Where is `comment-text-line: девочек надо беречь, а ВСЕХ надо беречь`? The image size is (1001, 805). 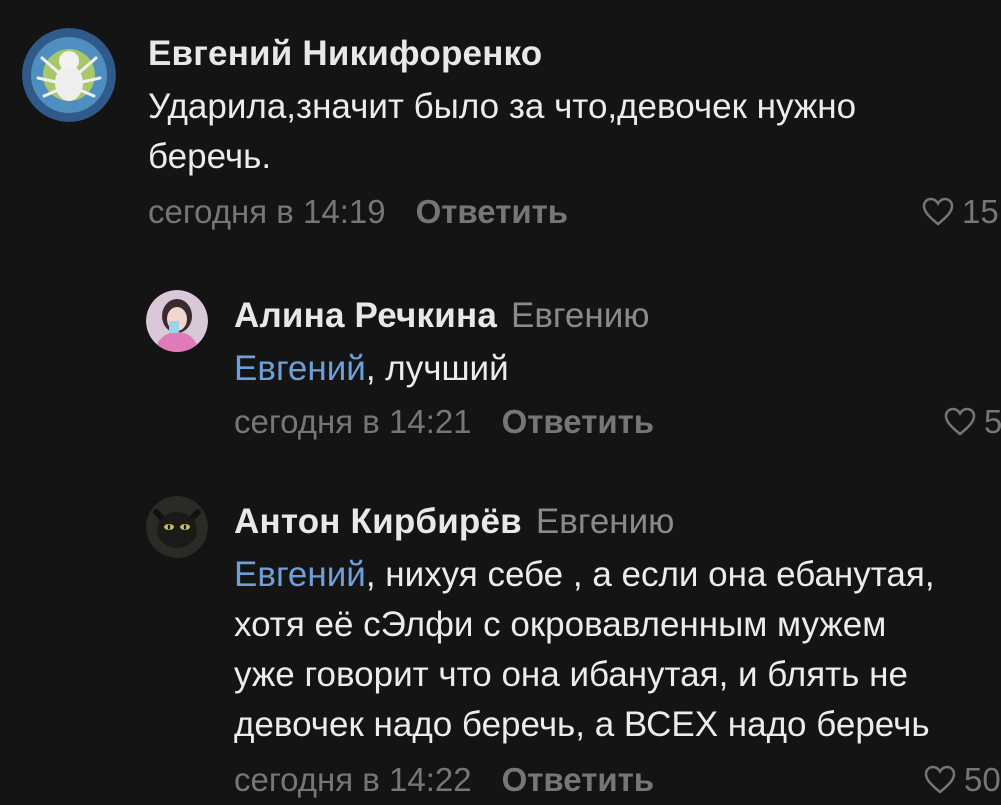
comment-text-line: девочек надо беречь, а ВСЕХ надо беречь is located at coordinates (582, 724).